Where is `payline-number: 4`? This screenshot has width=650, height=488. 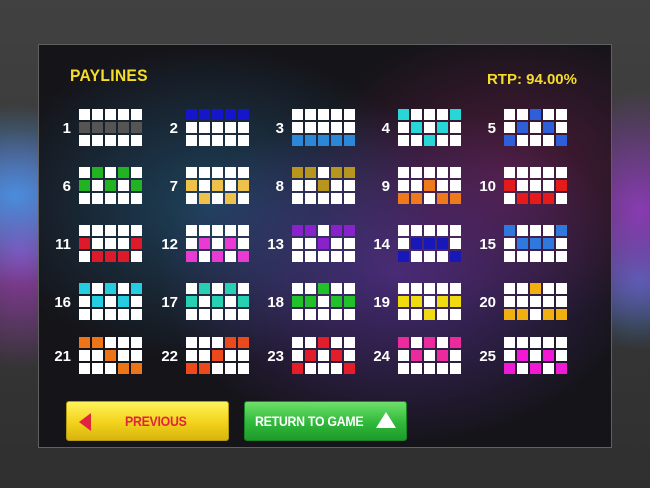
payline-number: 4 is located at coordinates (385, 128).